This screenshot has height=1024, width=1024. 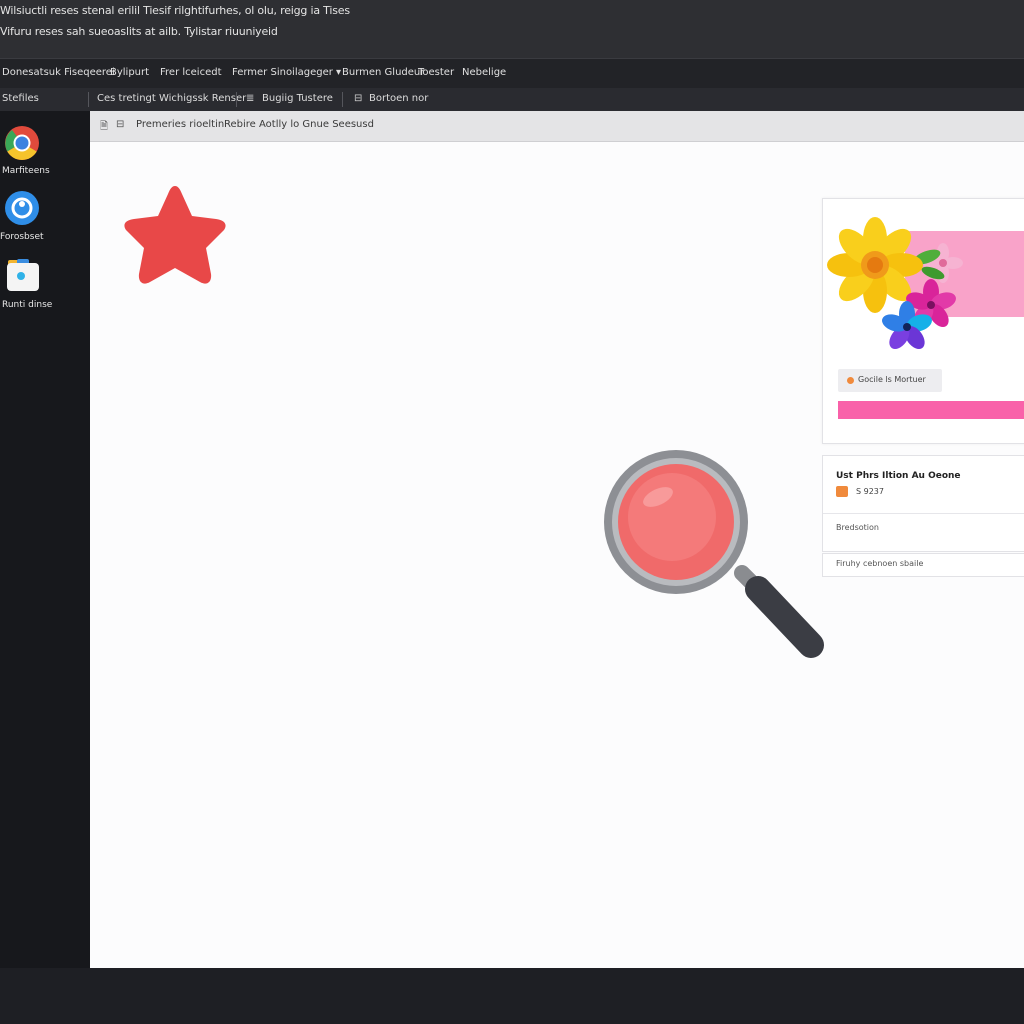 What do you see at coordinates (398, 98) in the screenshot?
I see `toolbar-item-3: Bortoen nor` at bounding box center [398, 98].